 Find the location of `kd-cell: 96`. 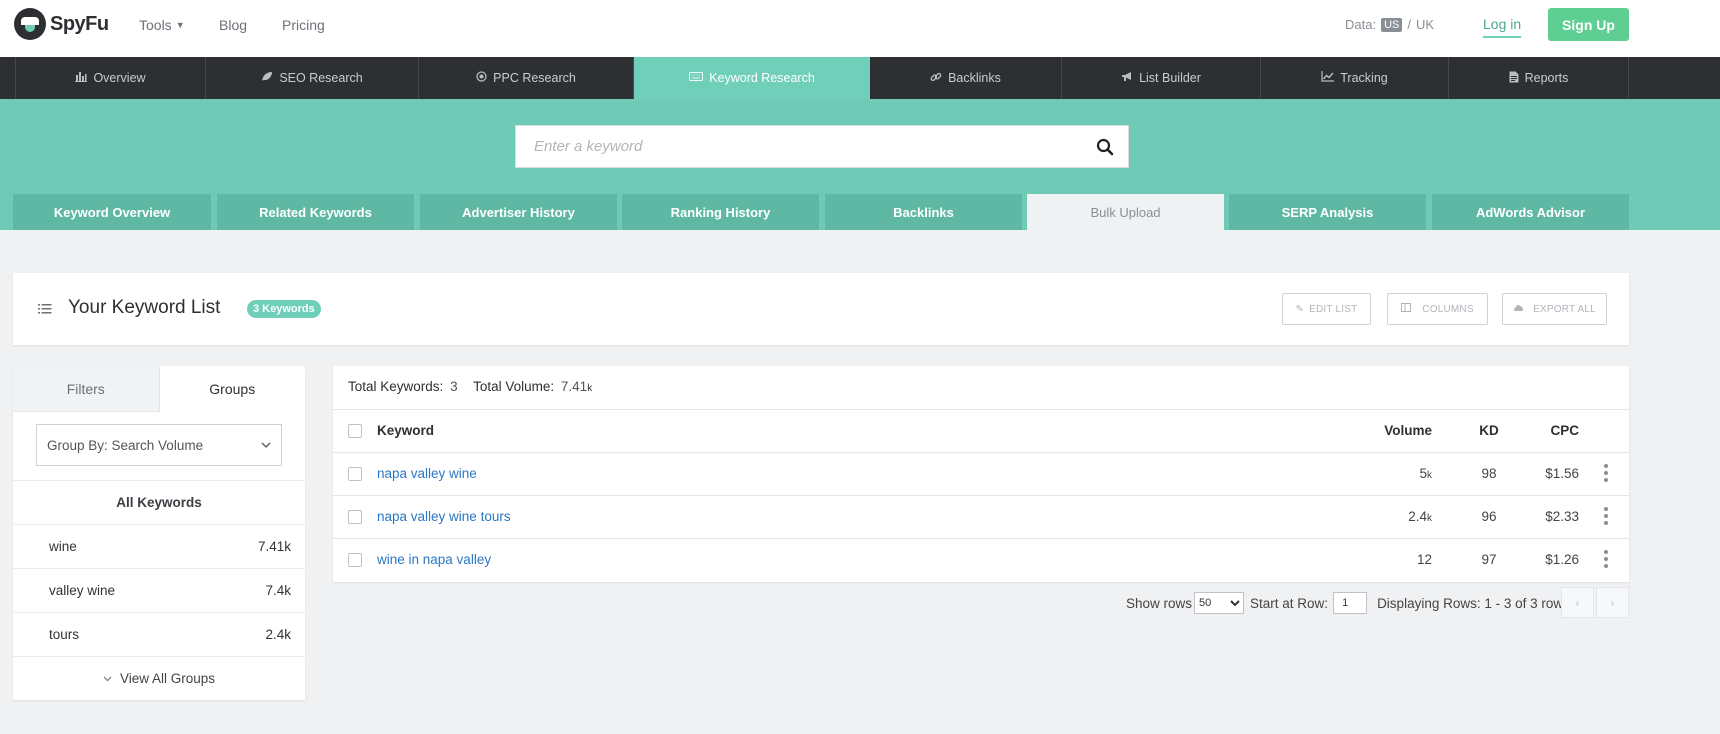

kd-cell: 96 is located at coordinates (1489, 516).